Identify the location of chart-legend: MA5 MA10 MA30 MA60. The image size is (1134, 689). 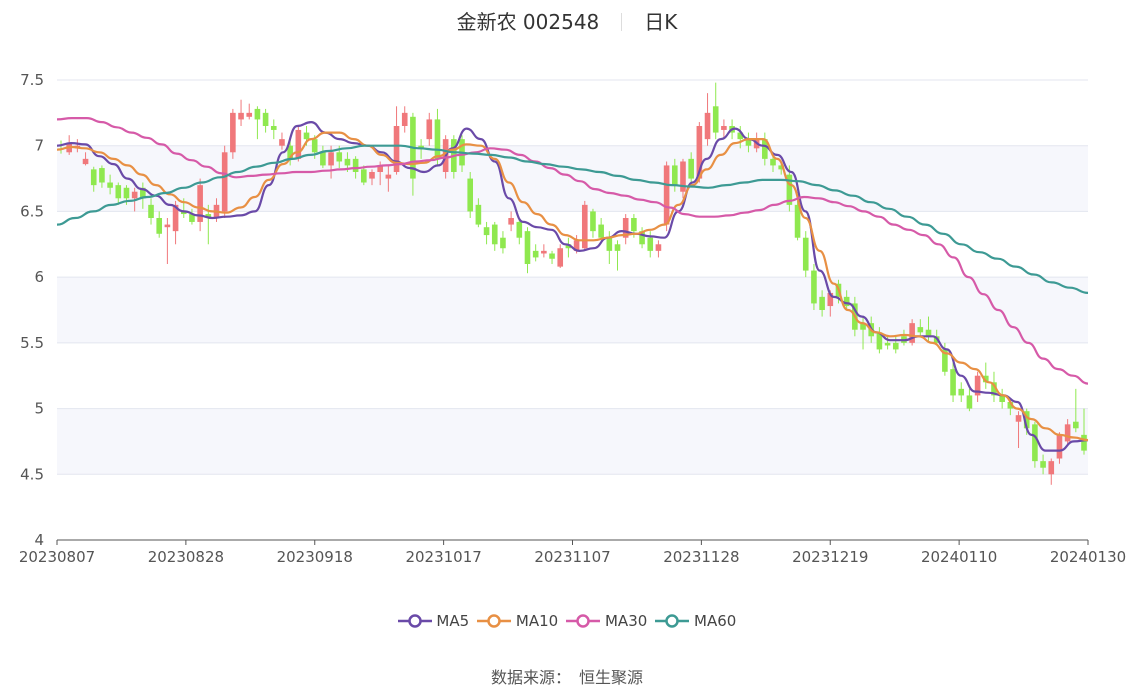
(567, 621).